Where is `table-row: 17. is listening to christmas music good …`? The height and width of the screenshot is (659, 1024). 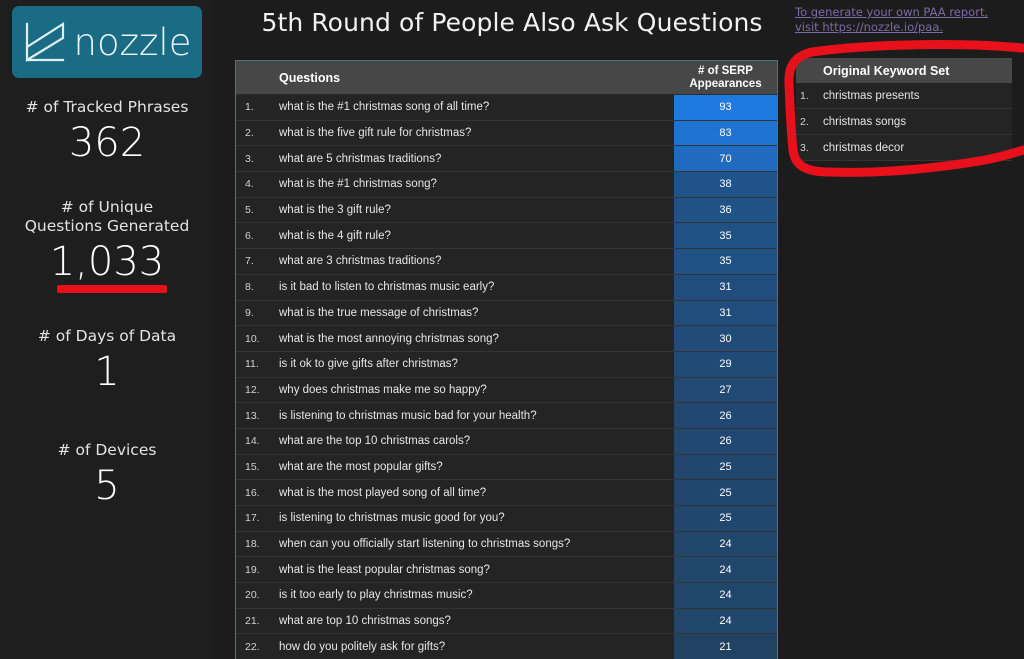 table-row: 17. is listening to christmas music good … is located at coordinates (506, 519).